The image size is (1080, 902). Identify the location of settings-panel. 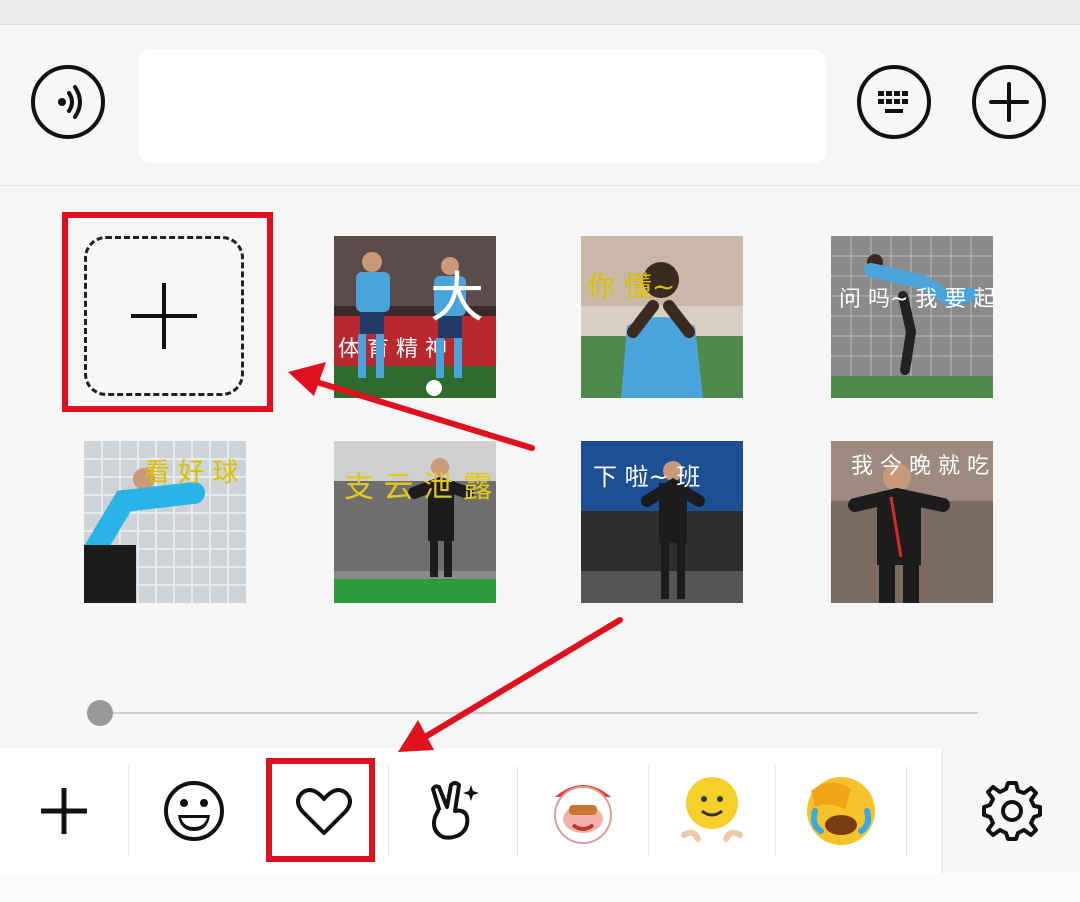
(1011, 811).